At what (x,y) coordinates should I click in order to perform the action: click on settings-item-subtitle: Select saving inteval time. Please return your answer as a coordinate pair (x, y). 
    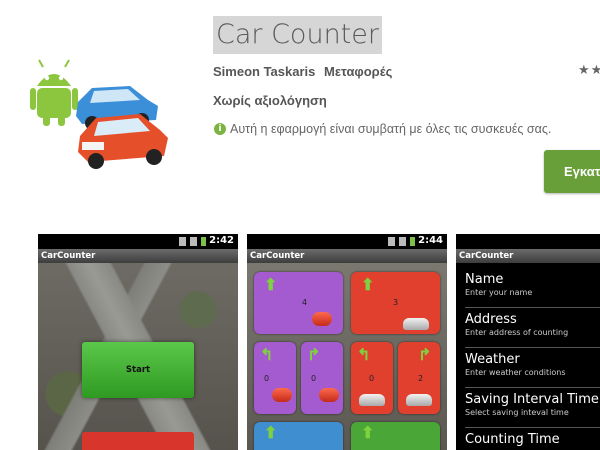
    Looking at the image, I should click on (517, 412).